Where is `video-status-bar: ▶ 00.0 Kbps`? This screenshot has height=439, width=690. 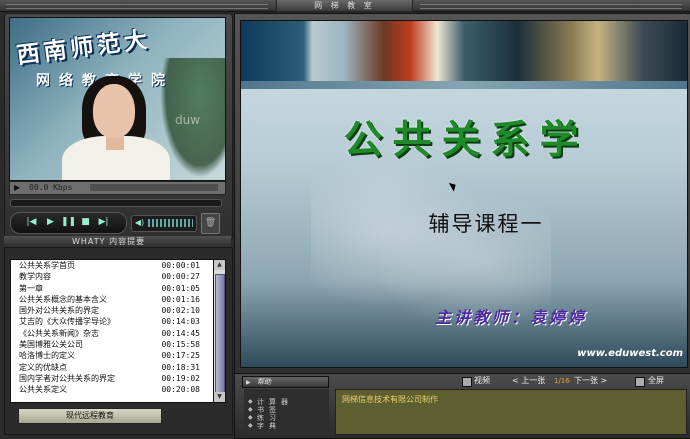 video-status-bar: ▶ 00.0 Kbps is located at coordinates (117, 188).